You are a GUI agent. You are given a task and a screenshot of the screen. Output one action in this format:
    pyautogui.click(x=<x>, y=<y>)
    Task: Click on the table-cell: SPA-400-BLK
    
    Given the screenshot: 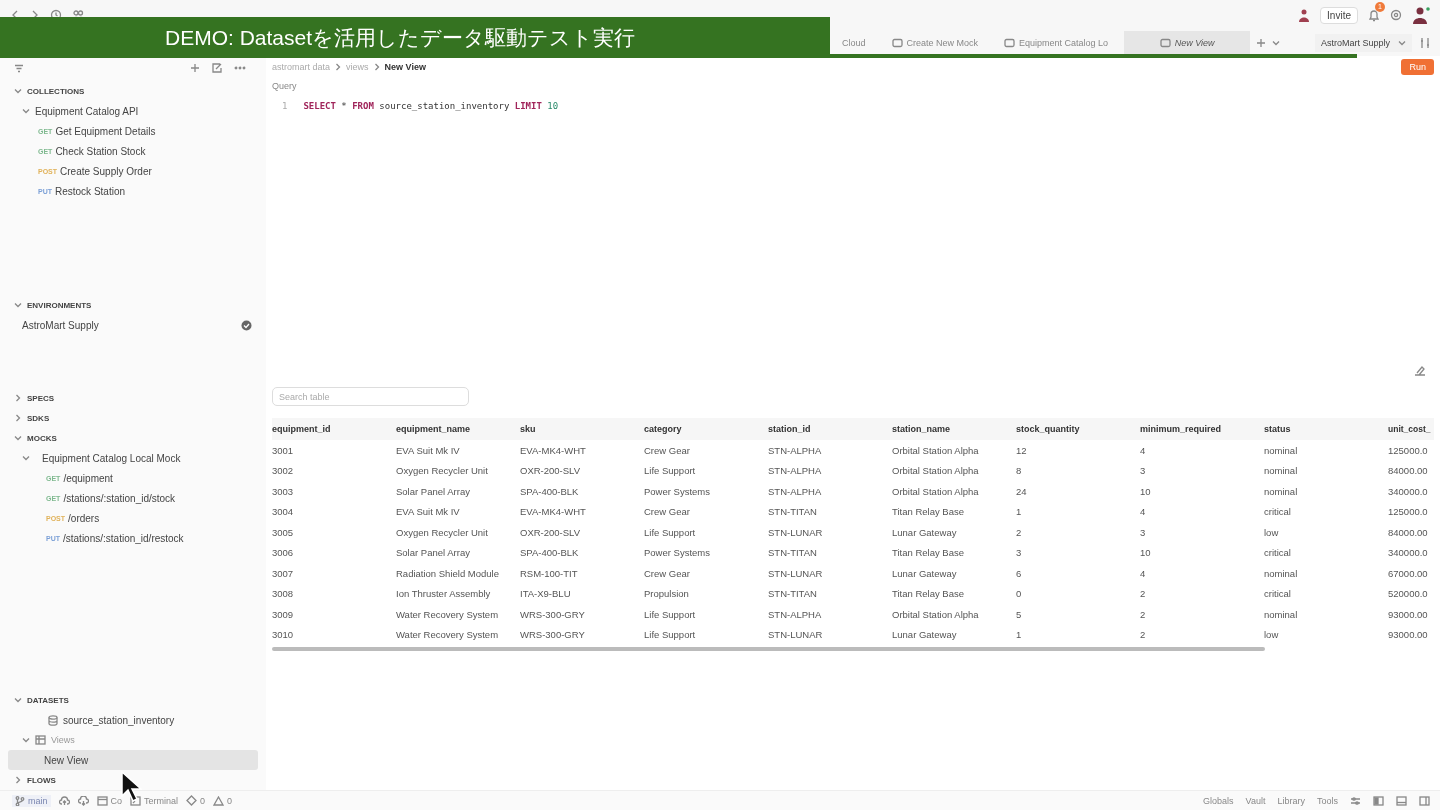 What is the action you would take?
    pyautogui.click(x=582, y=491)
    